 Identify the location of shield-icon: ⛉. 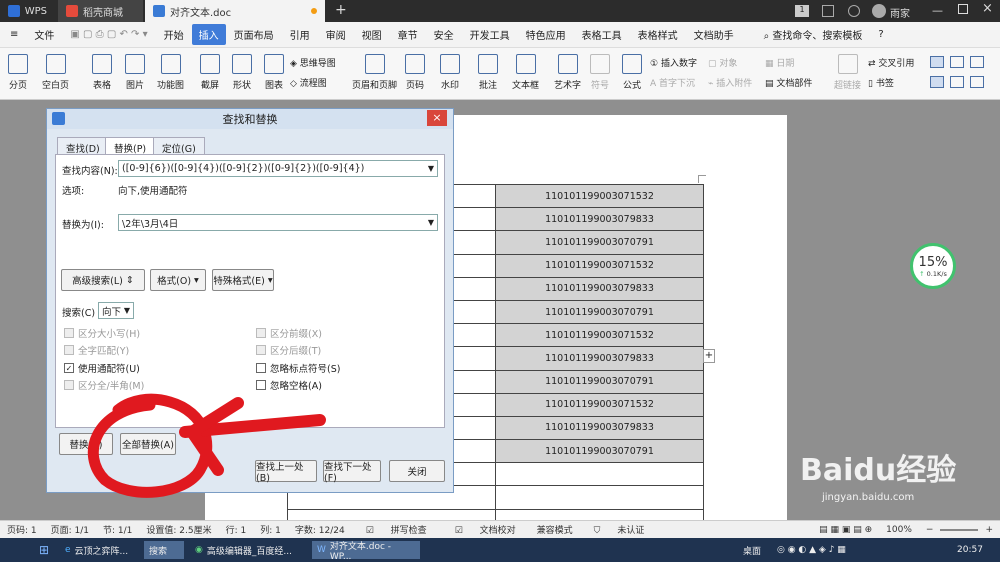
(597, 531).